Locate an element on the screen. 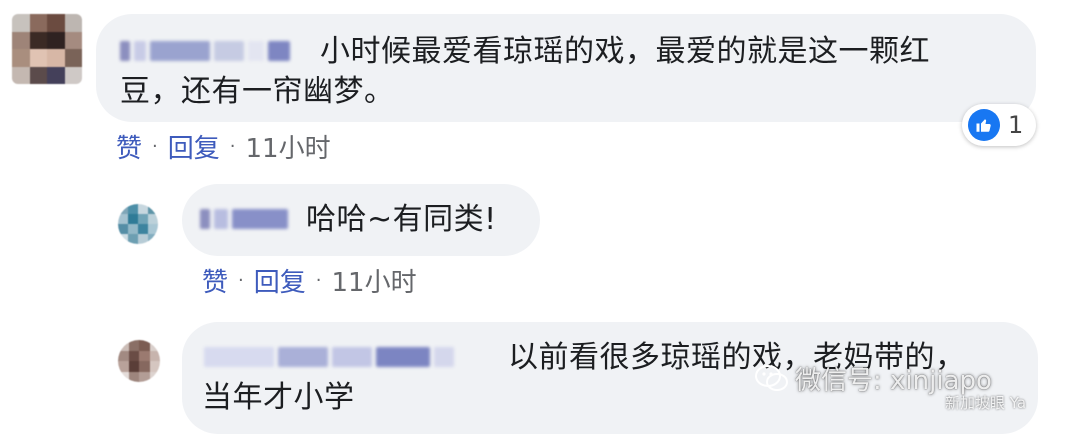  comment-text: 当年才小学 is located at coordinates (278, 398).